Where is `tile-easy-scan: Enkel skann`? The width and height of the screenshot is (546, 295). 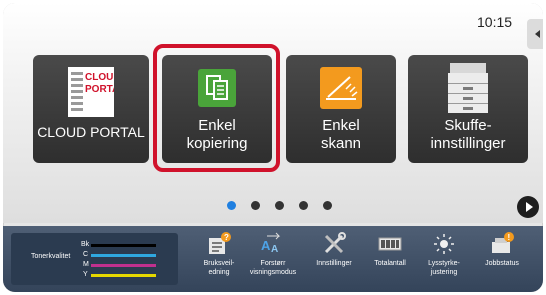
tile-easy-scan: Enkel skann is located at coordinates (341, 109).